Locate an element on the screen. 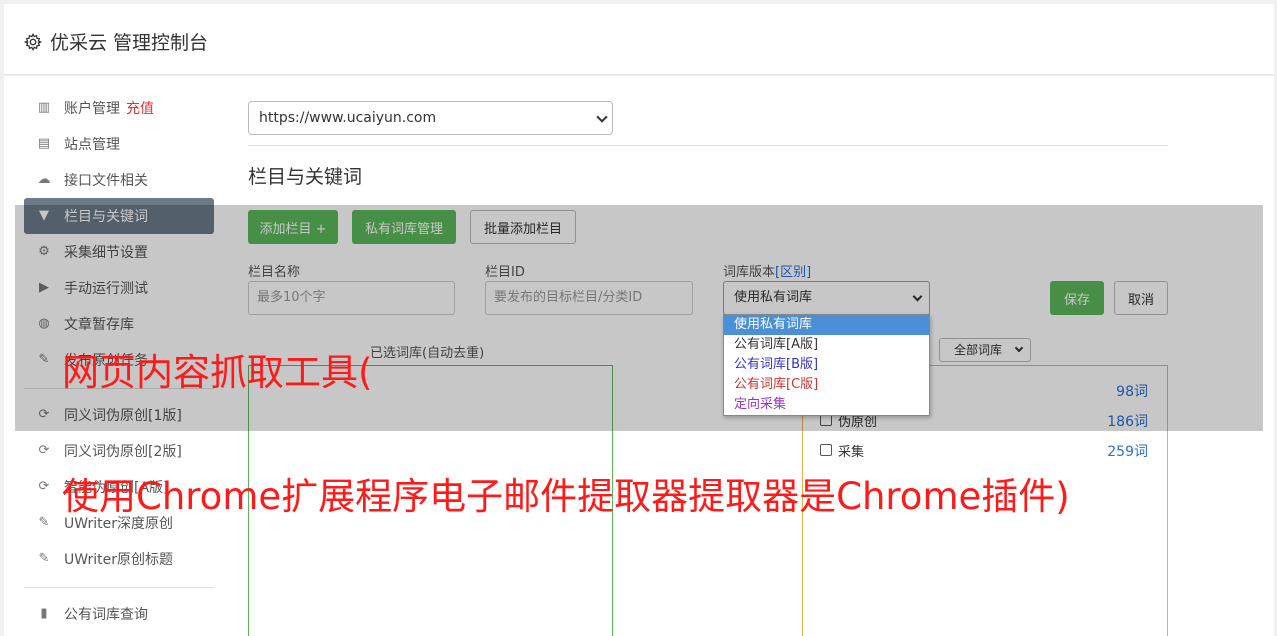 Image resolution: width=1277 pixels, height=636 pixels. private-library-button: 私有词库管理 is located at coordinates (404, 227).